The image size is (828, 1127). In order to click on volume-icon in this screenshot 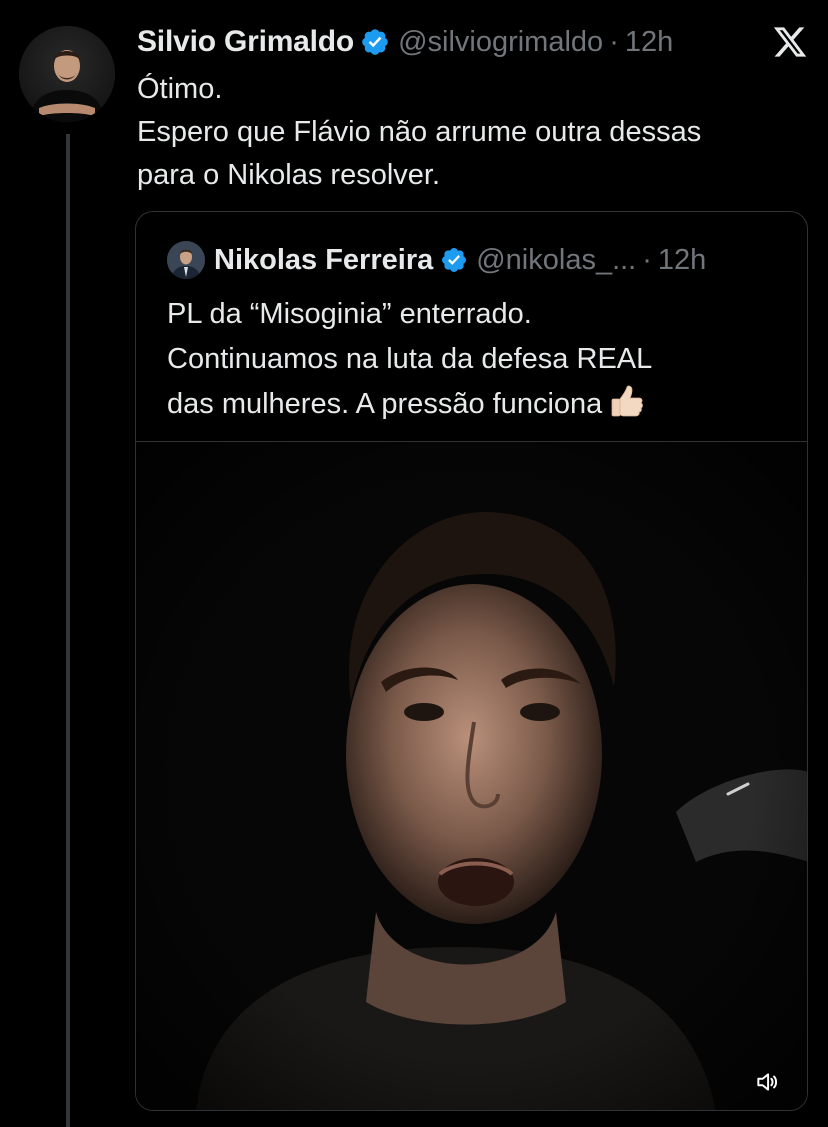, I will do `click(767, 1082)`.